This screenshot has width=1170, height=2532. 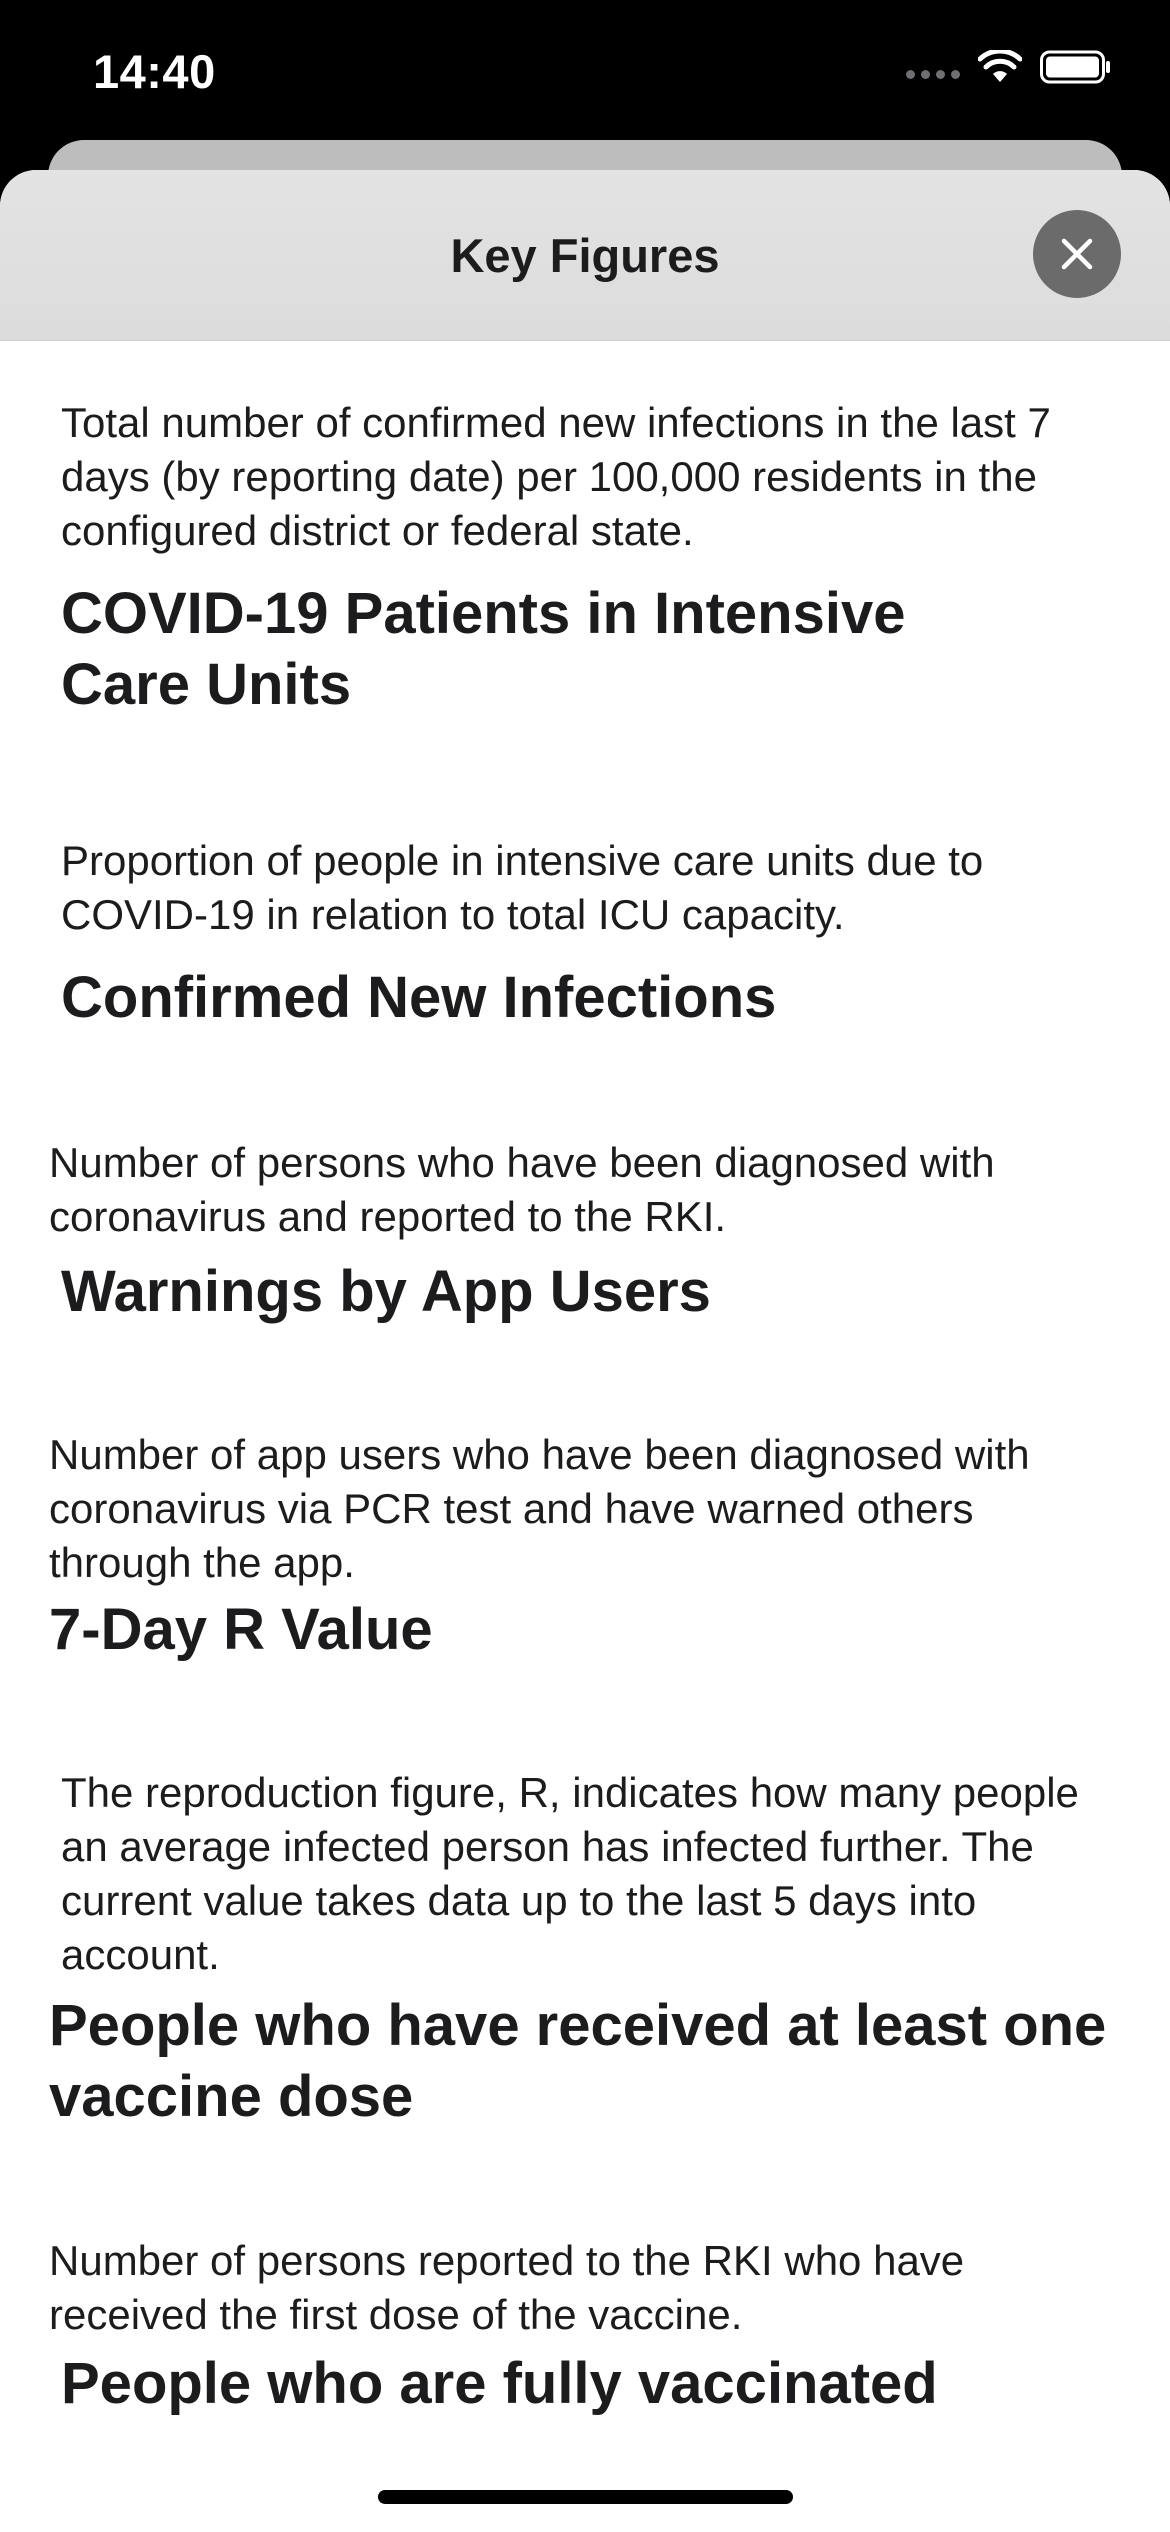 I want to click on close-icon, so click(x=1077, y=254).